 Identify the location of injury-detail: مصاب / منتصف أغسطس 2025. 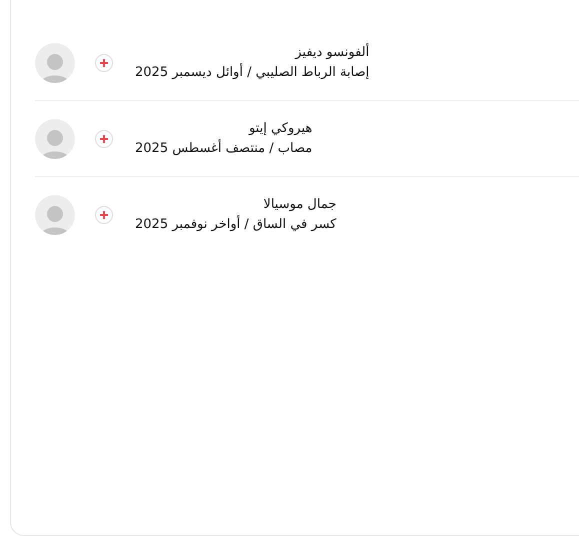
(223, 148).